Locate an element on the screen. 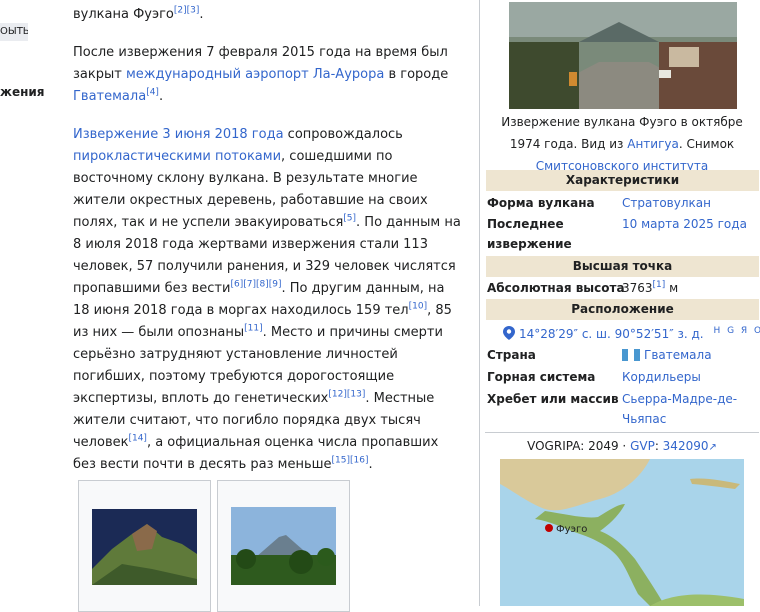  p2-end: . is located at coordinates (370, 464).